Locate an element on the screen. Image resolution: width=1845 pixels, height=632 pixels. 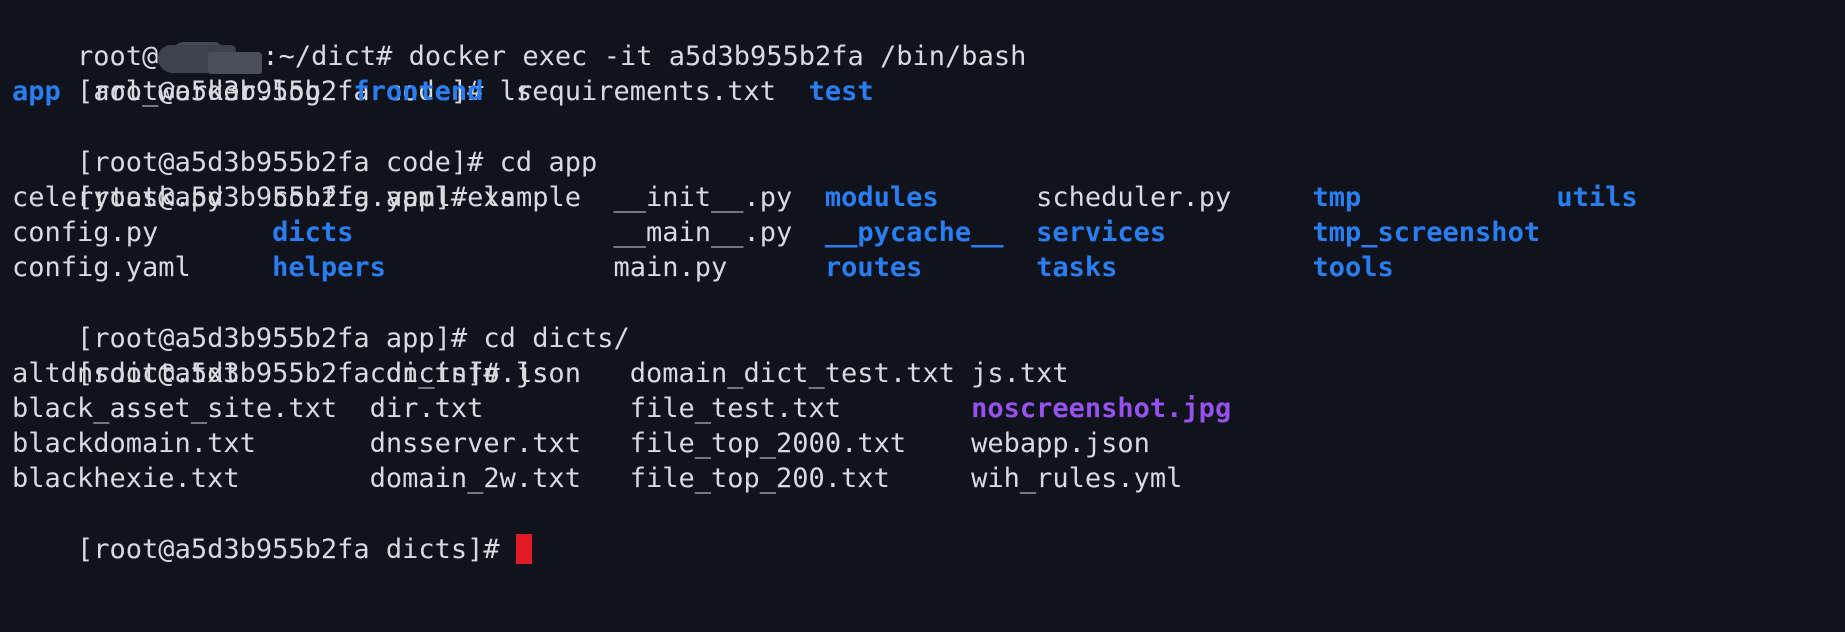
ls-entry-file: file_top_2000.txt is located at coordinates (768, 444).